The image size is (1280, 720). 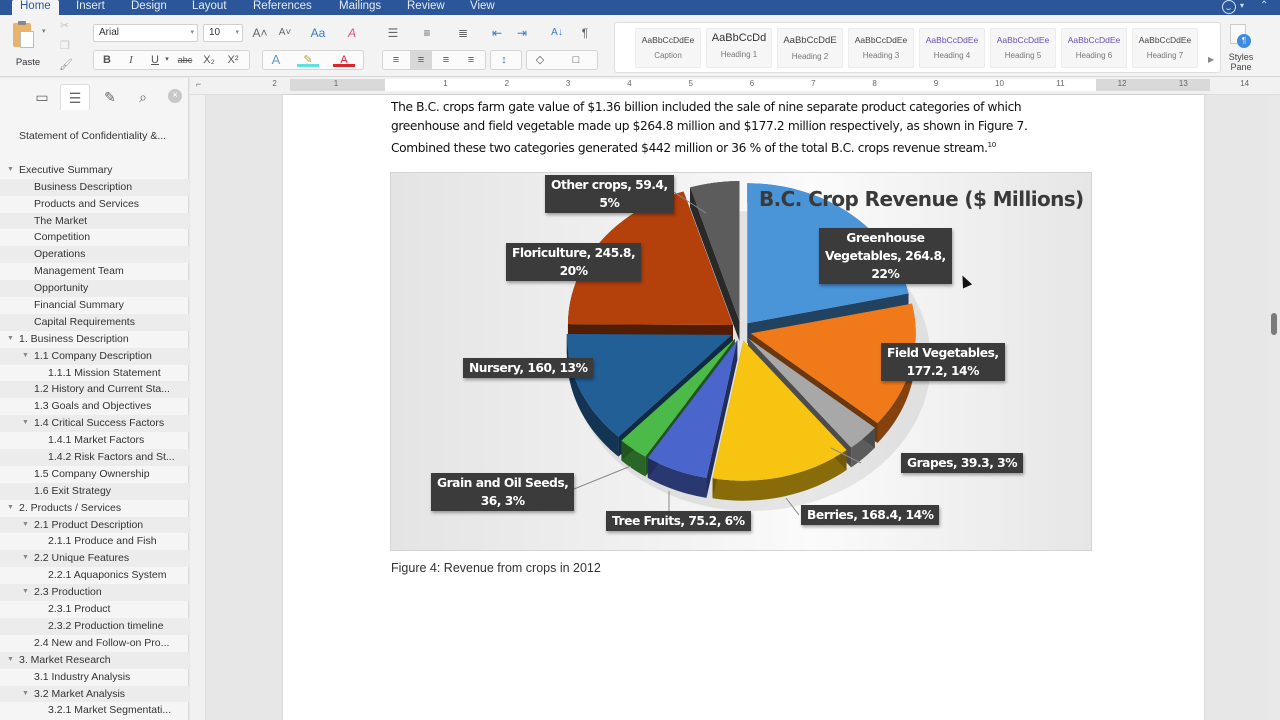 What do you see at coordinates (94, 575) in the screenshot?
I see `outline-item: 2.2.1 Aquaponics System` at bounding box center [94, 575].